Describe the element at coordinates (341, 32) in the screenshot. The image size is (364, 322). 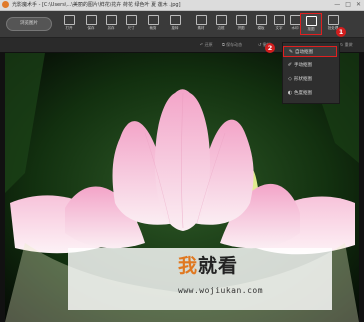
I see `step-badge-1: 1` at that location.